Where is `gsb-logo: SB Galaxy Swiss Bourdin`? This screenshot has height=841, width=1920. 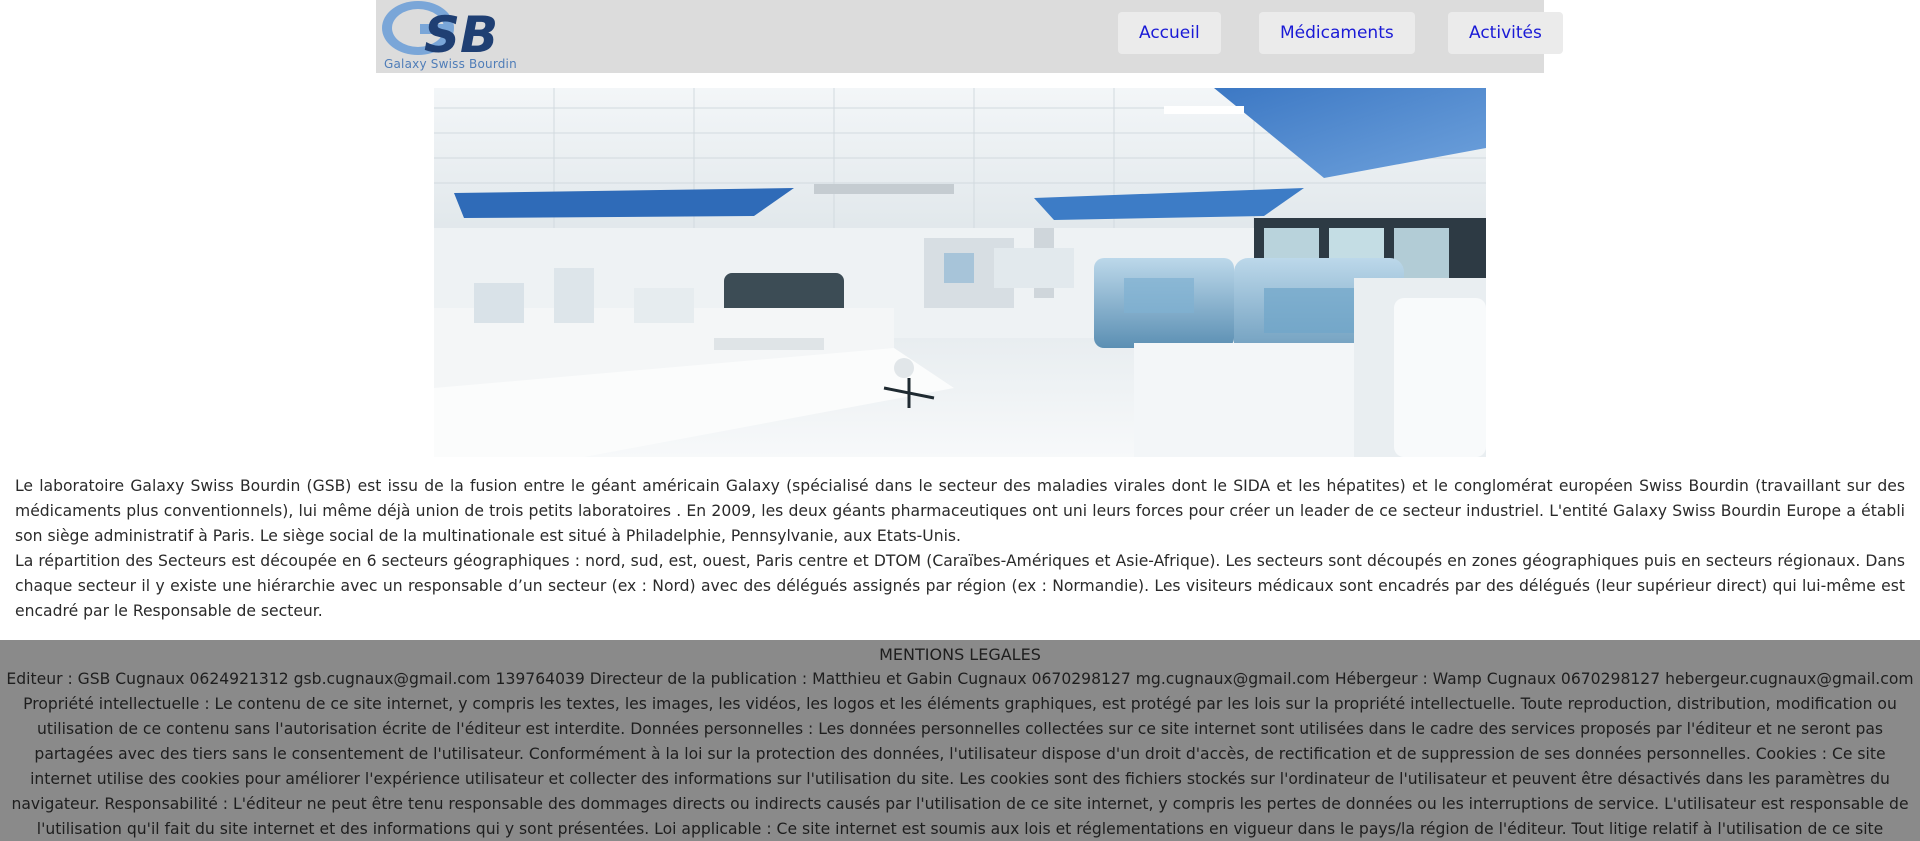
gsb-logo: SB Galaxy Swiss Bourdin is located at coordinates (456, 36).